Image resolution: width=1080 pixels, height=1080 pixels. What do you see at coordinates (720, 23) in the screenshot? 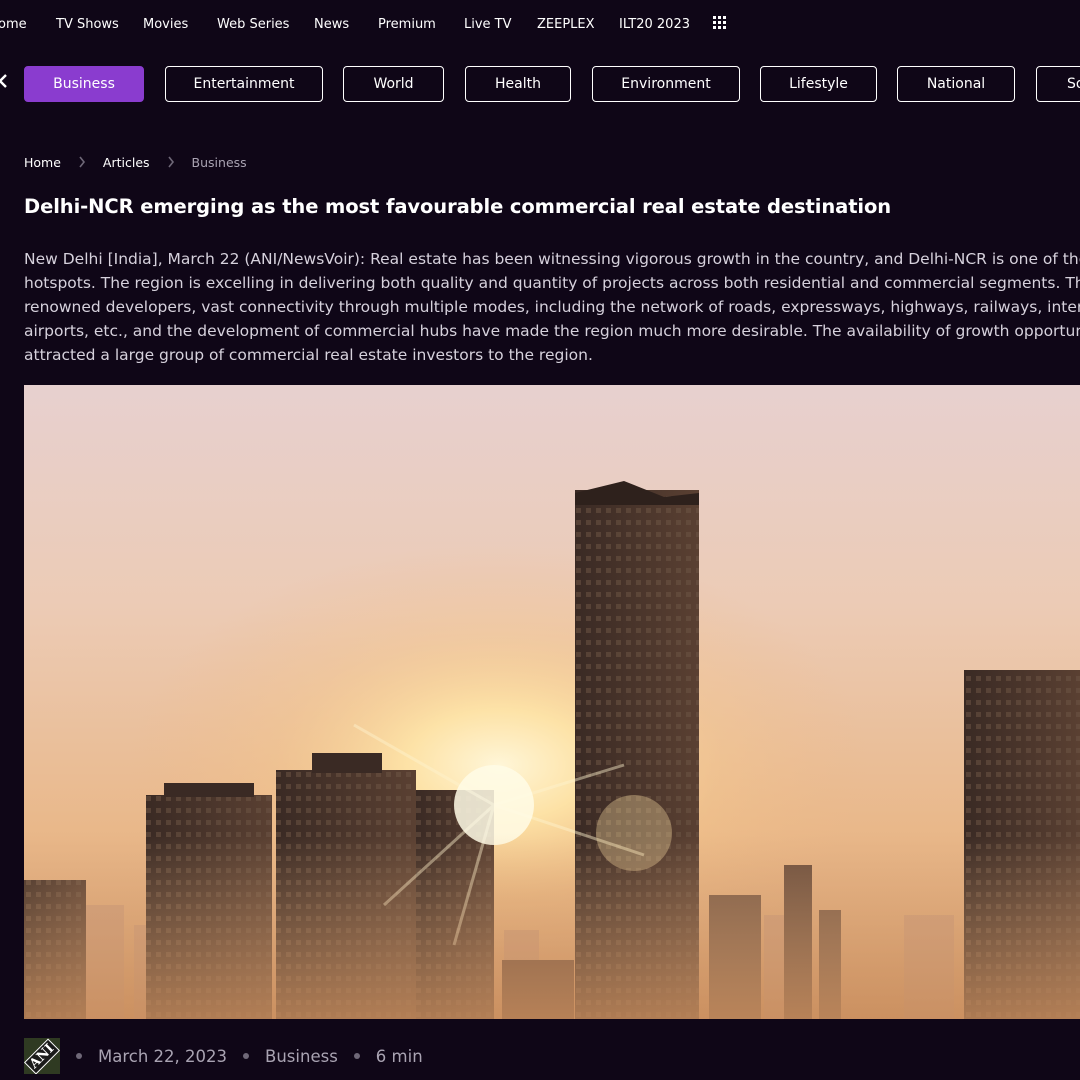
I see `apps-grid-icon` at bounding box center [720, 23].